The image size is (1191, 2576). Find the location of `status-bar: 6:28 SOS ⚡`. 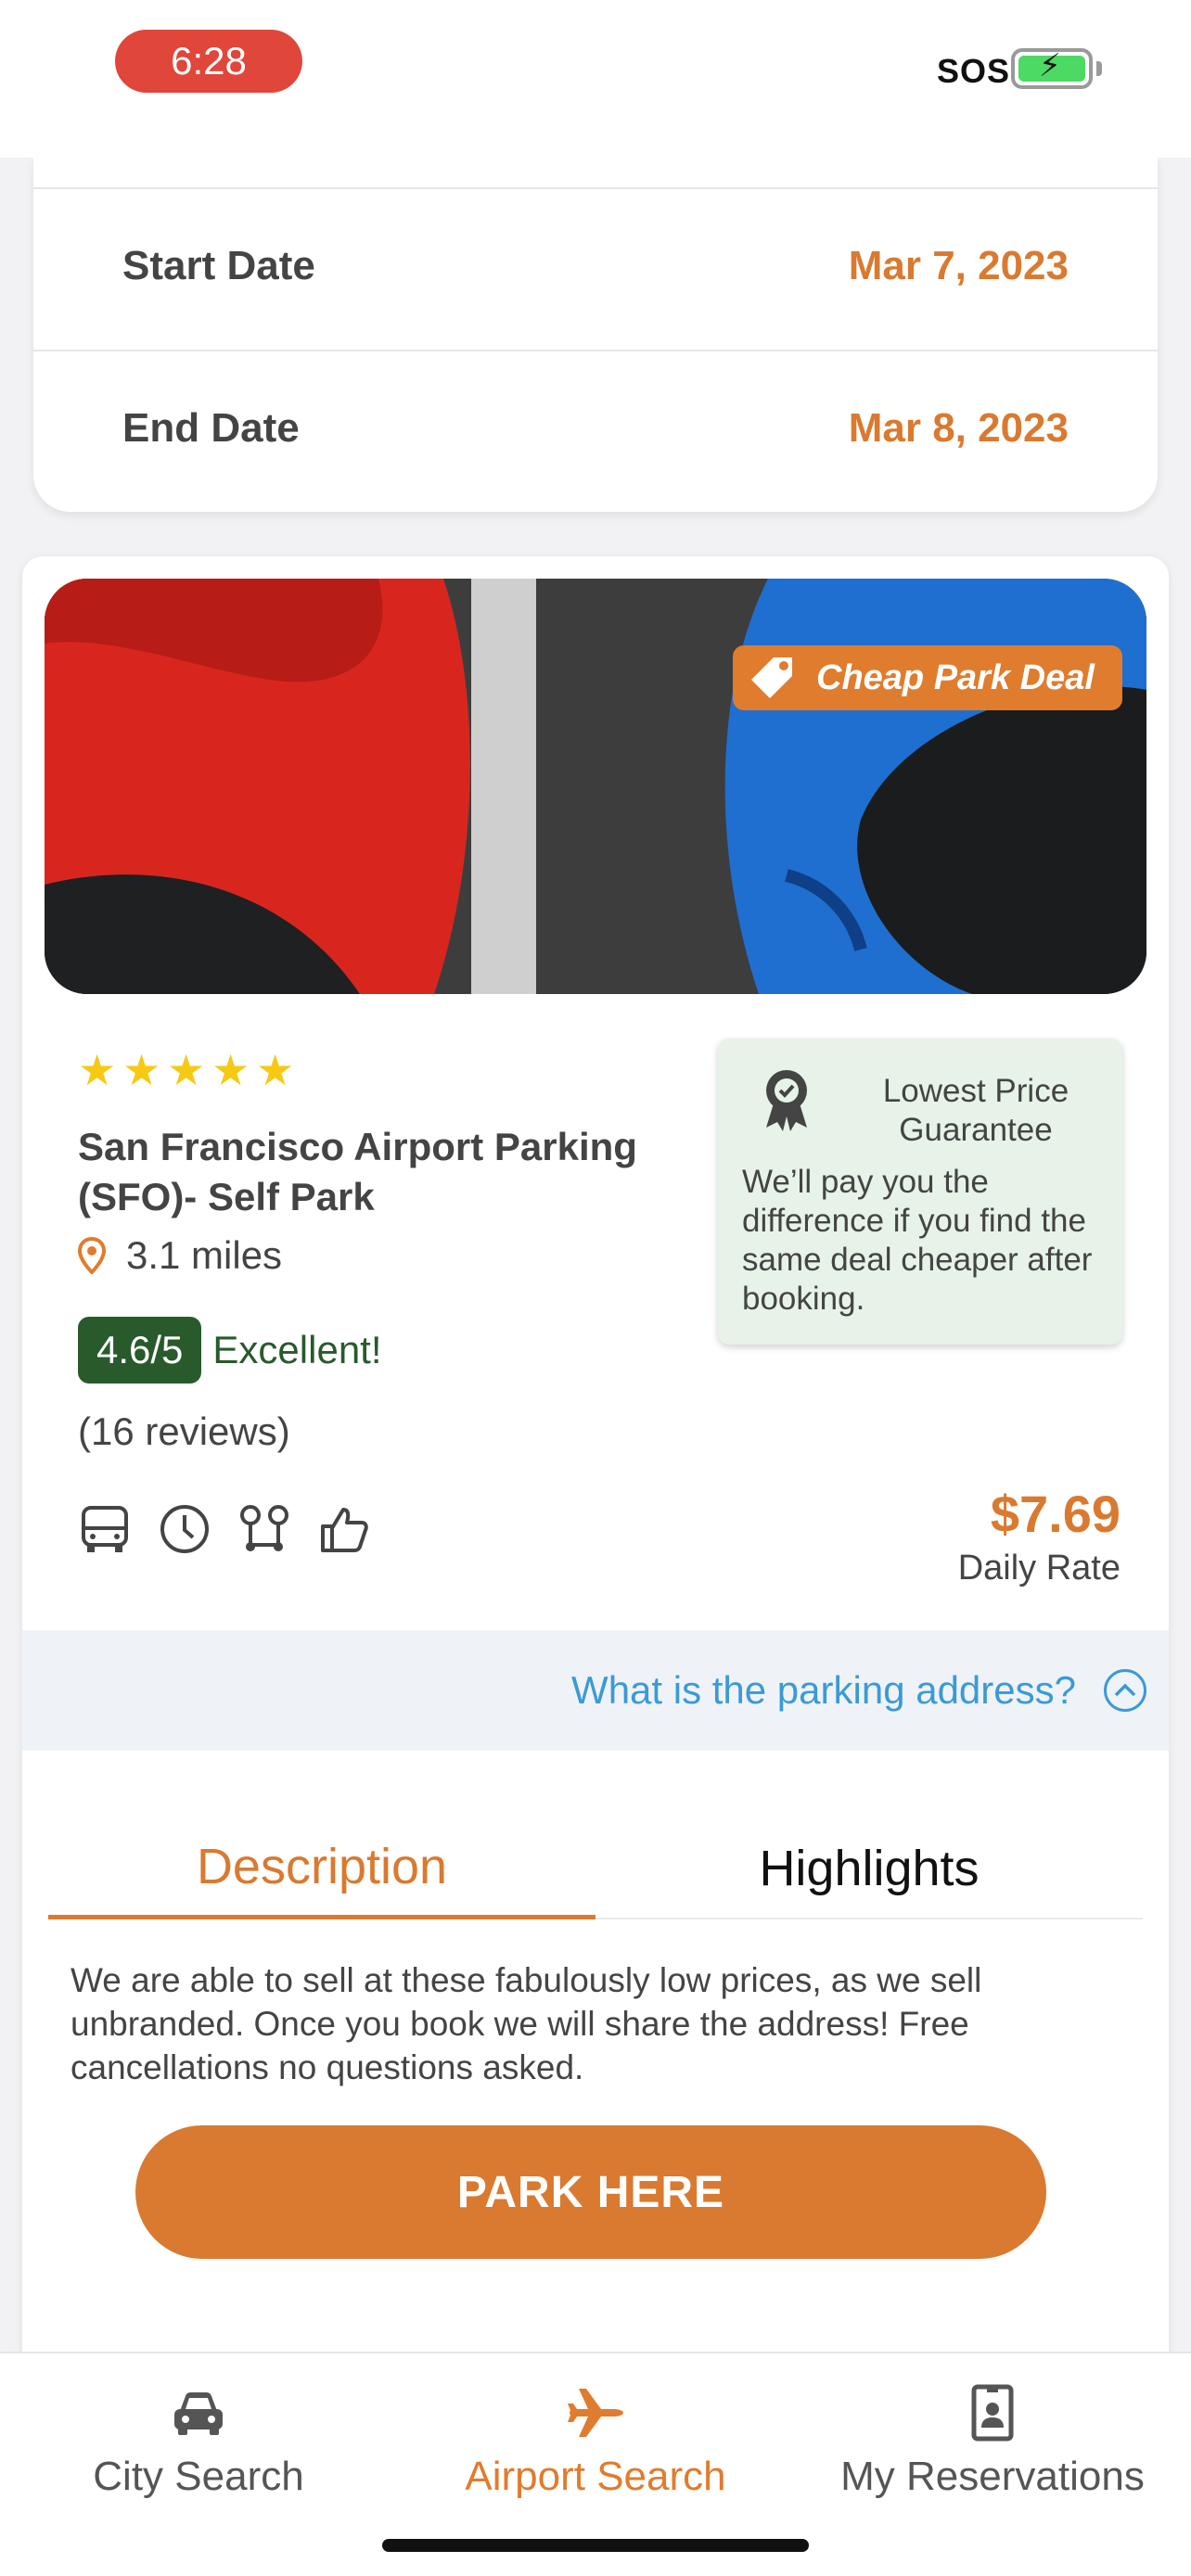

status-bar: 6:28 SOS ⚡ is located at coordinates (595, 79).